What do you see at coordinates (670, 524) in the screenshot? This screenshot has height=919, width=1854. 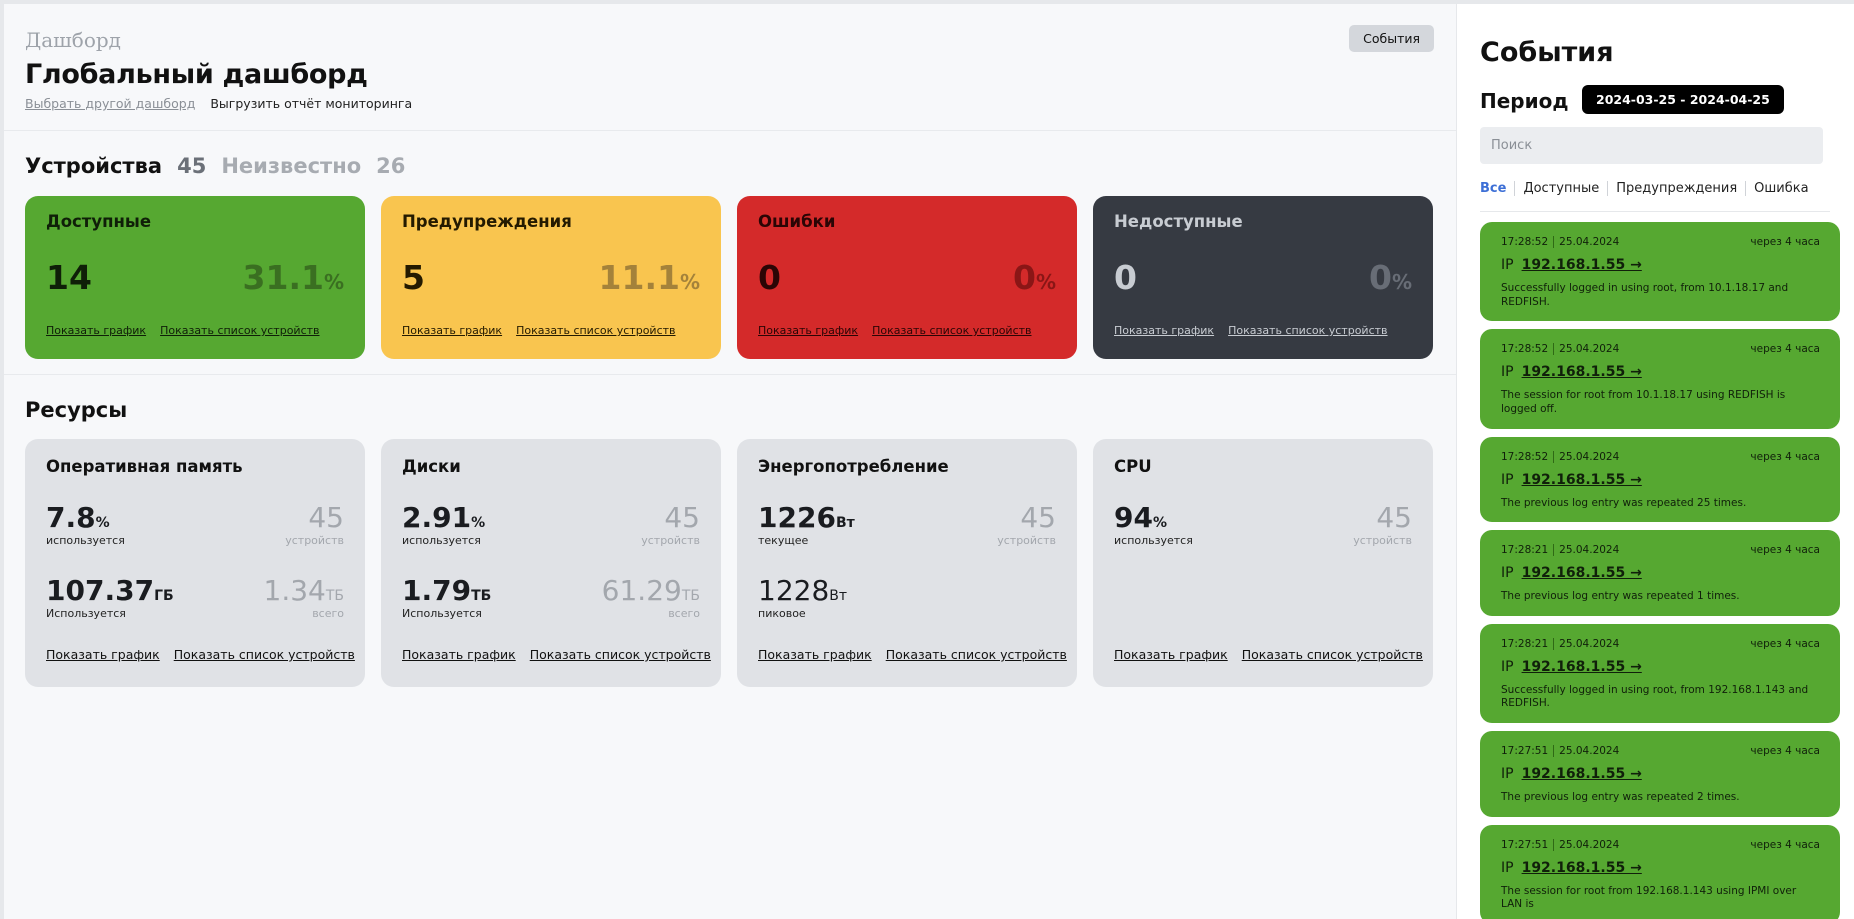 I see `disk-devices-count: 45 устройств` at bounding box center [670, 524].